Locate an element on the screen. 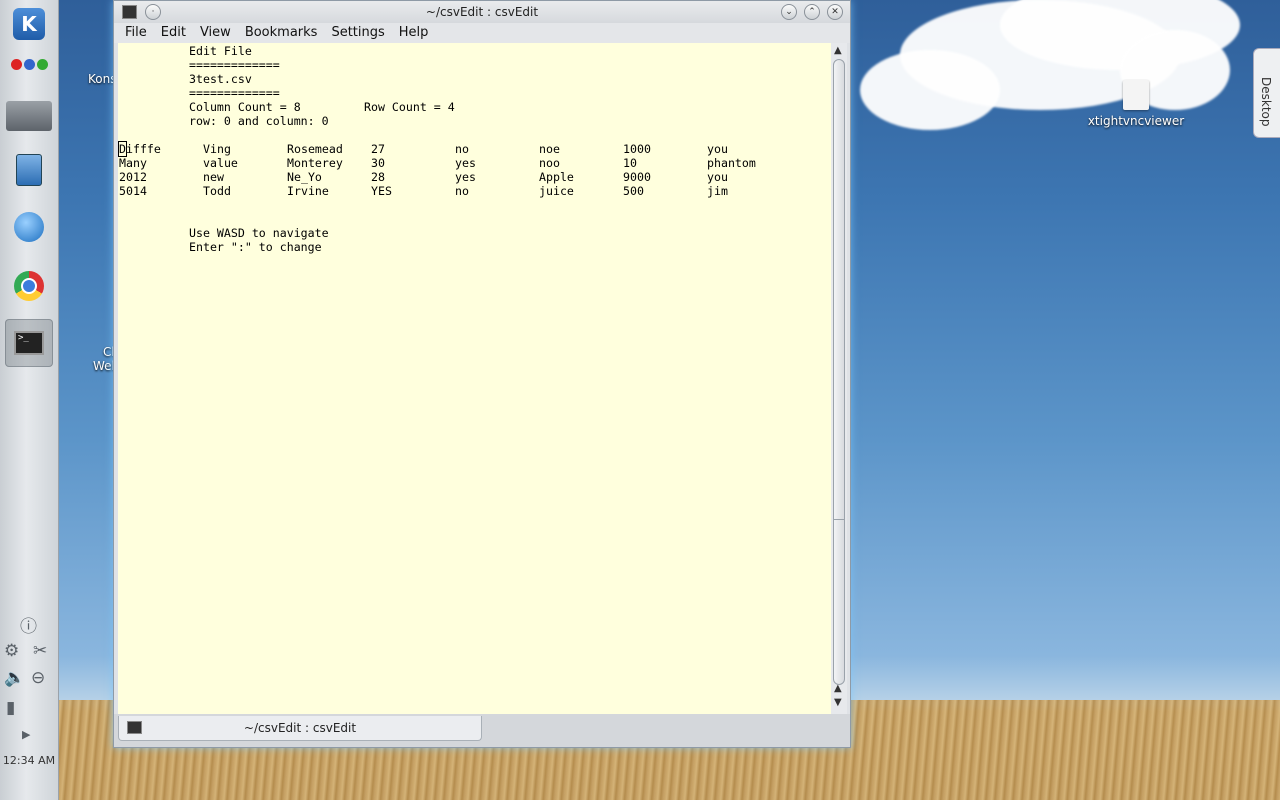 The width and height of the screenshot is (1280, 800). vertical-scrollbar: ▲ ▲ ▼ is located at coordinates (839, 378).